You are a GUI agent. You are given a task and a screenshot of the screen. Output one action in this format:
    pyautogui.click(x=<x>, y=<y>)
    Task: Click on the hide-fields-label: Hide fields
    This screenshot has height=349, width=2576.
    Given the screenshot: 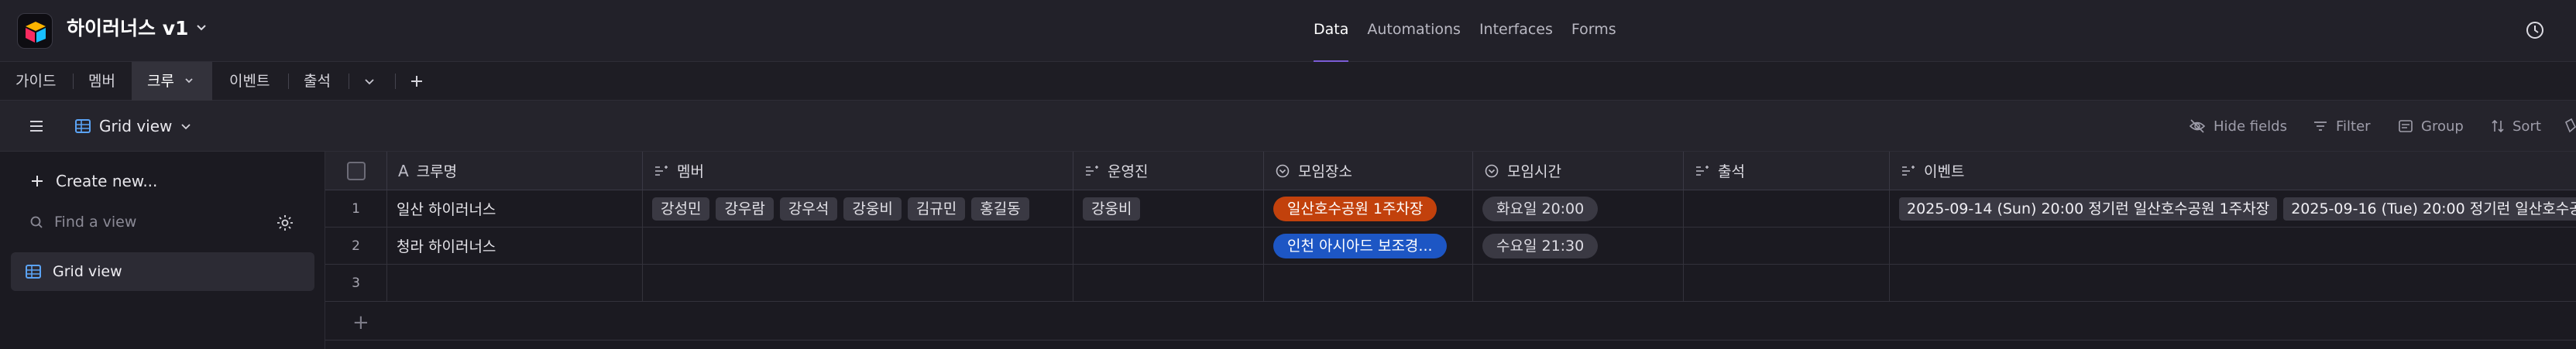 What is the action you would take?
    pyautogui.click(x=2250, y=127)
    